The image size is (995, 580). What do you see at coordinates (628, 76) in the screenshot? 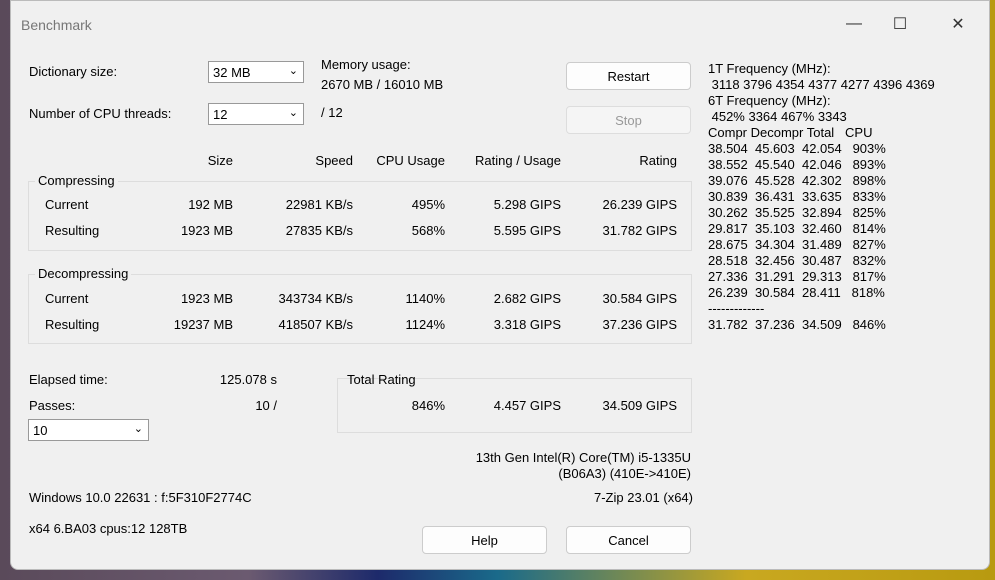
I see `restart-button: Restart` at bounding box center [628, 76].